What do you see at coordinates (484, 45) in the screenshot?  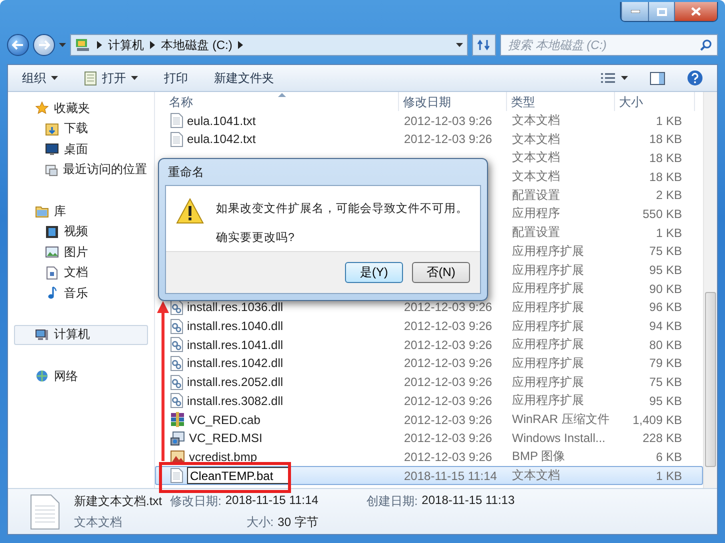 I see `refresh-button` at bounding box center [484, 45].